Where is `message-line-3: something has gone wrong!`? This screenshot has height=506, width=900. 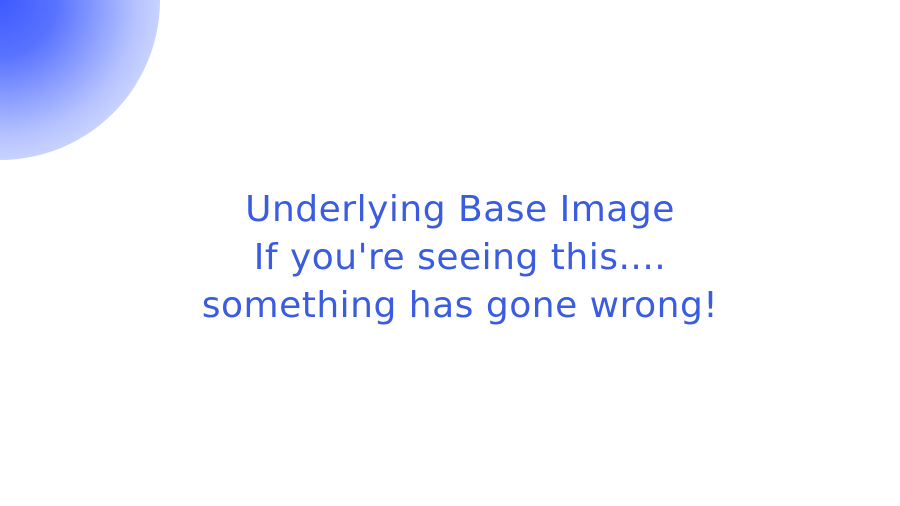 message-line-3: something has gone wrong! is located at coordinates (460, 305).